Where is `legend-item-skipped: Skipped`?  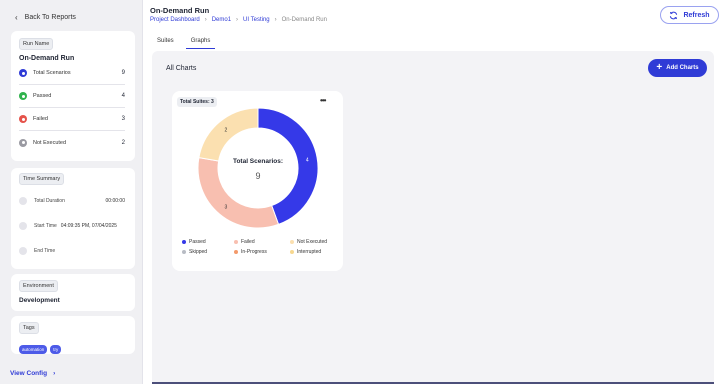
legend-item-skipped: Skipped is located at coordinates (208, 252).